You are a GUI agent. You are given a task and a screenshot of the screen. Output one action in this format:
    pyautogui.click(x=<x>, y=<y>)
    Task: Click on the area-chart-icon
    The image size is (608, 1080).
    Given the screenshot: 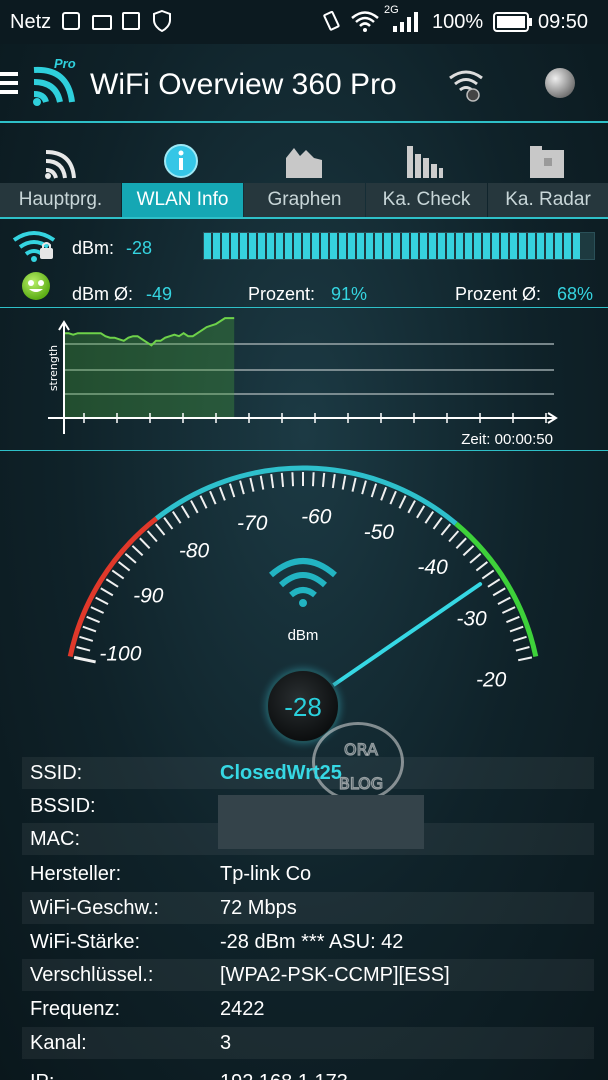 What is the action you would take?
    pyautogui.click(x=302, y=160)
    